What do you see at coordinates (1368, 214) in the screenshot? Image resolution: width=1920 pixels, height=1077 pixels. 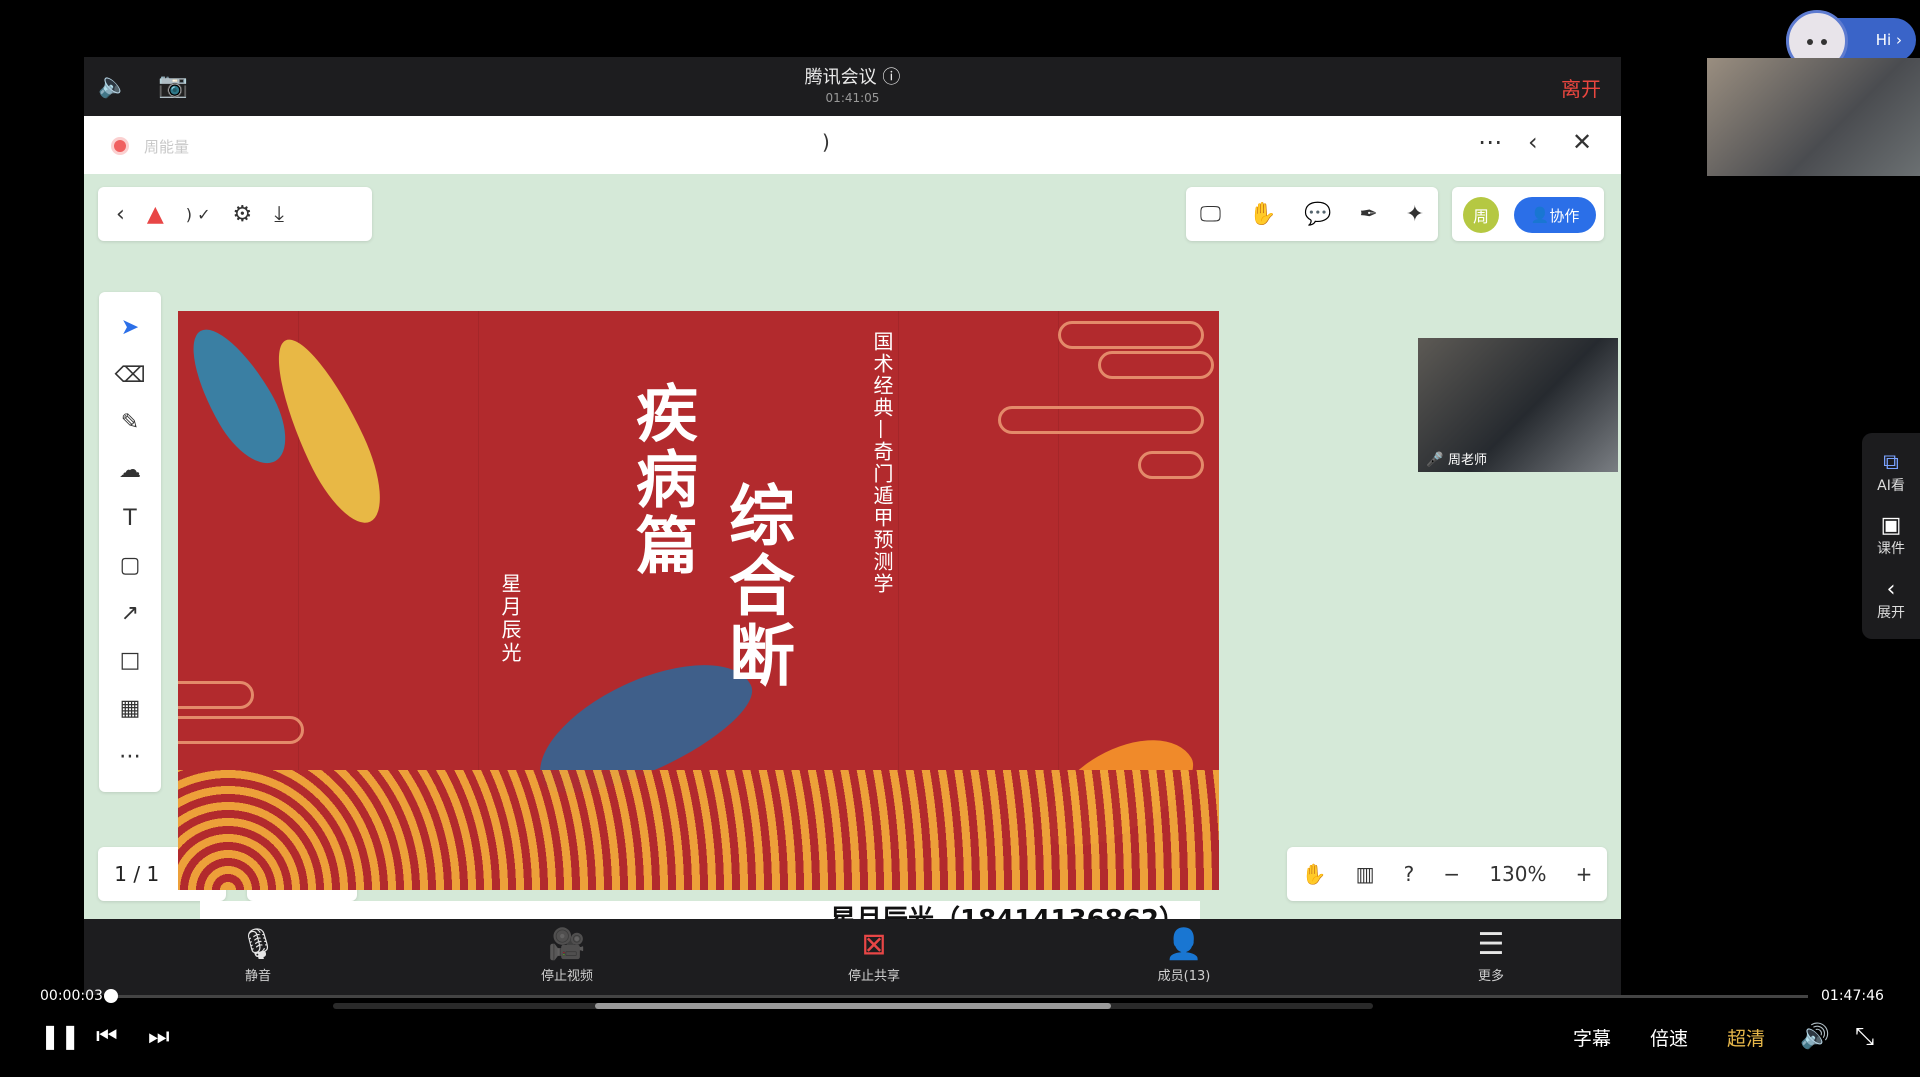 I see `pen-sign-icon: ✒` at bounding box center [1368, 214].